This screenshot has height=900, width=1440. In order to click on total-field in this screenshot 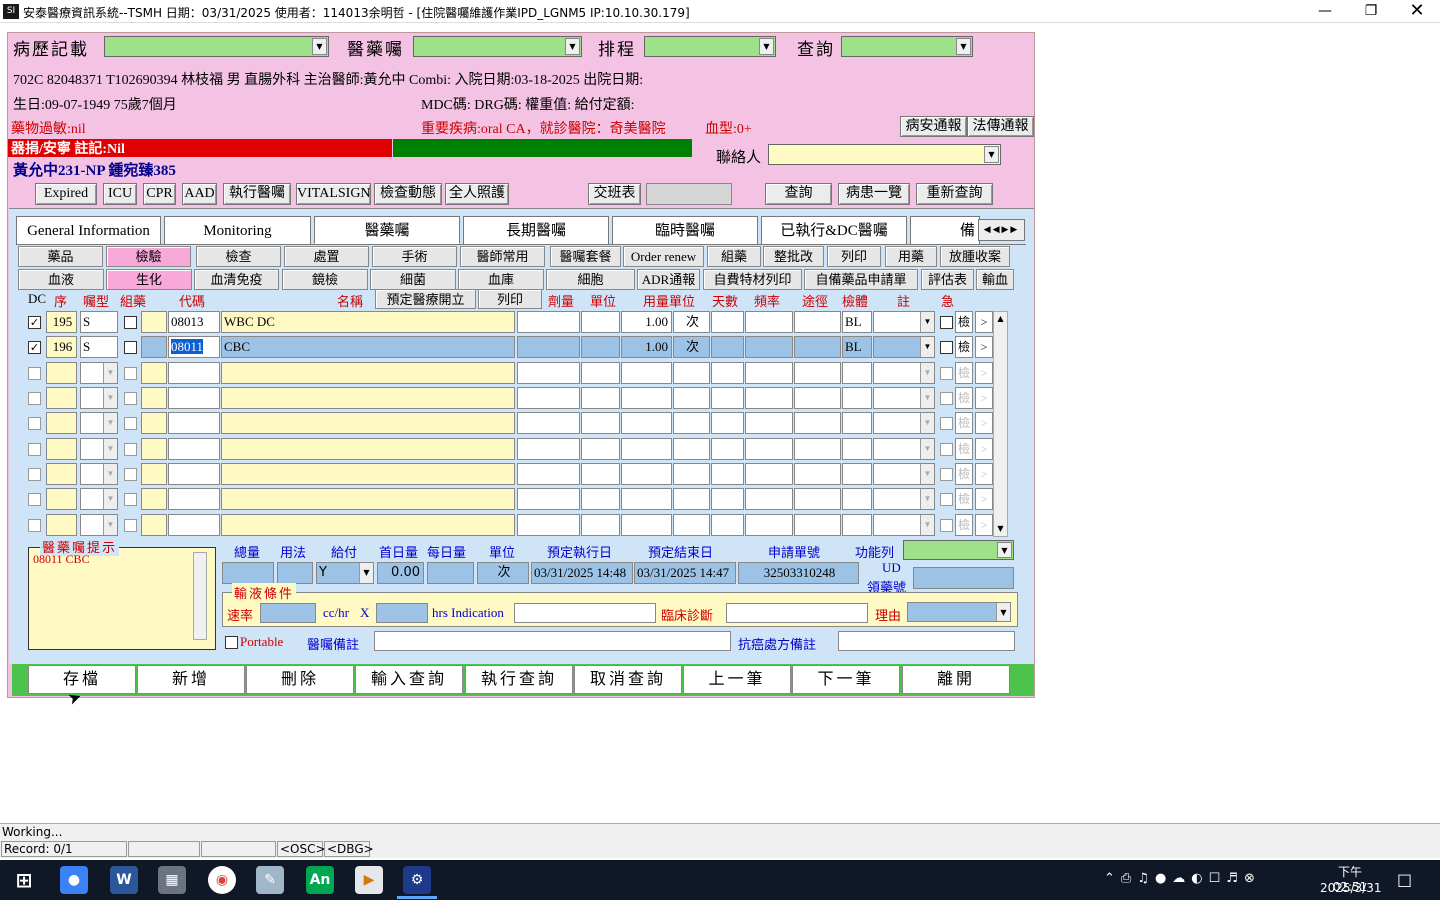, I will do `click(248, 573)`.